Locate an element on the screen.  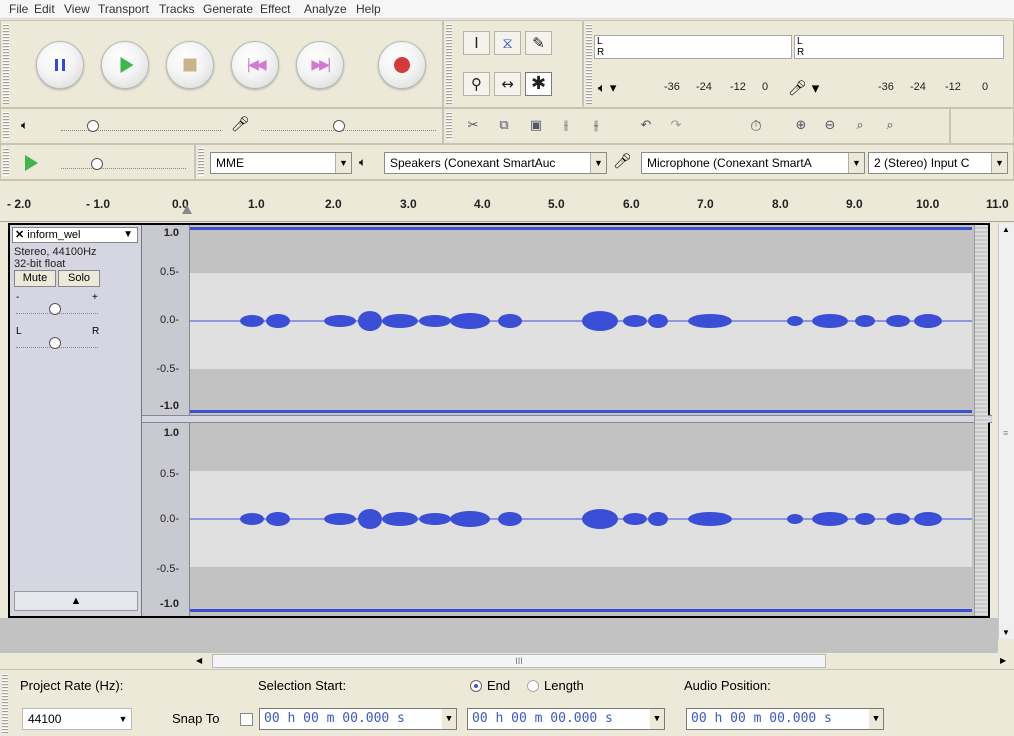
selection-start-field: 00 h 00 m 00.000 s ▼ is located at coordinates (358, 719).